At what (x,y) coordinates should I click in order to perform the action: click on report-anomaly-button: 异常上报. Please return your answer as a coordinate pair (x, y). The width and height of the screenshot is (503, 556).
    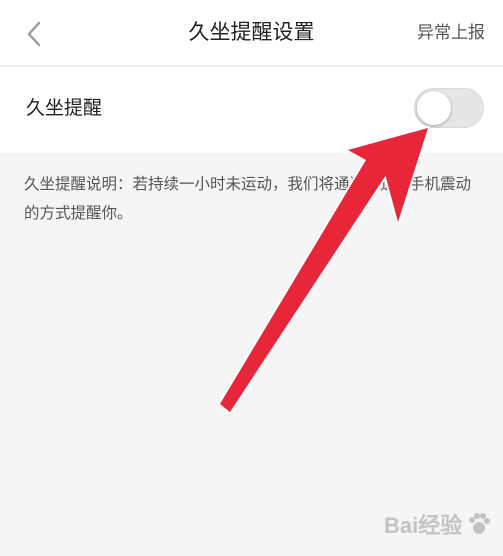
    Looking at the image, I should click on (451, 33).